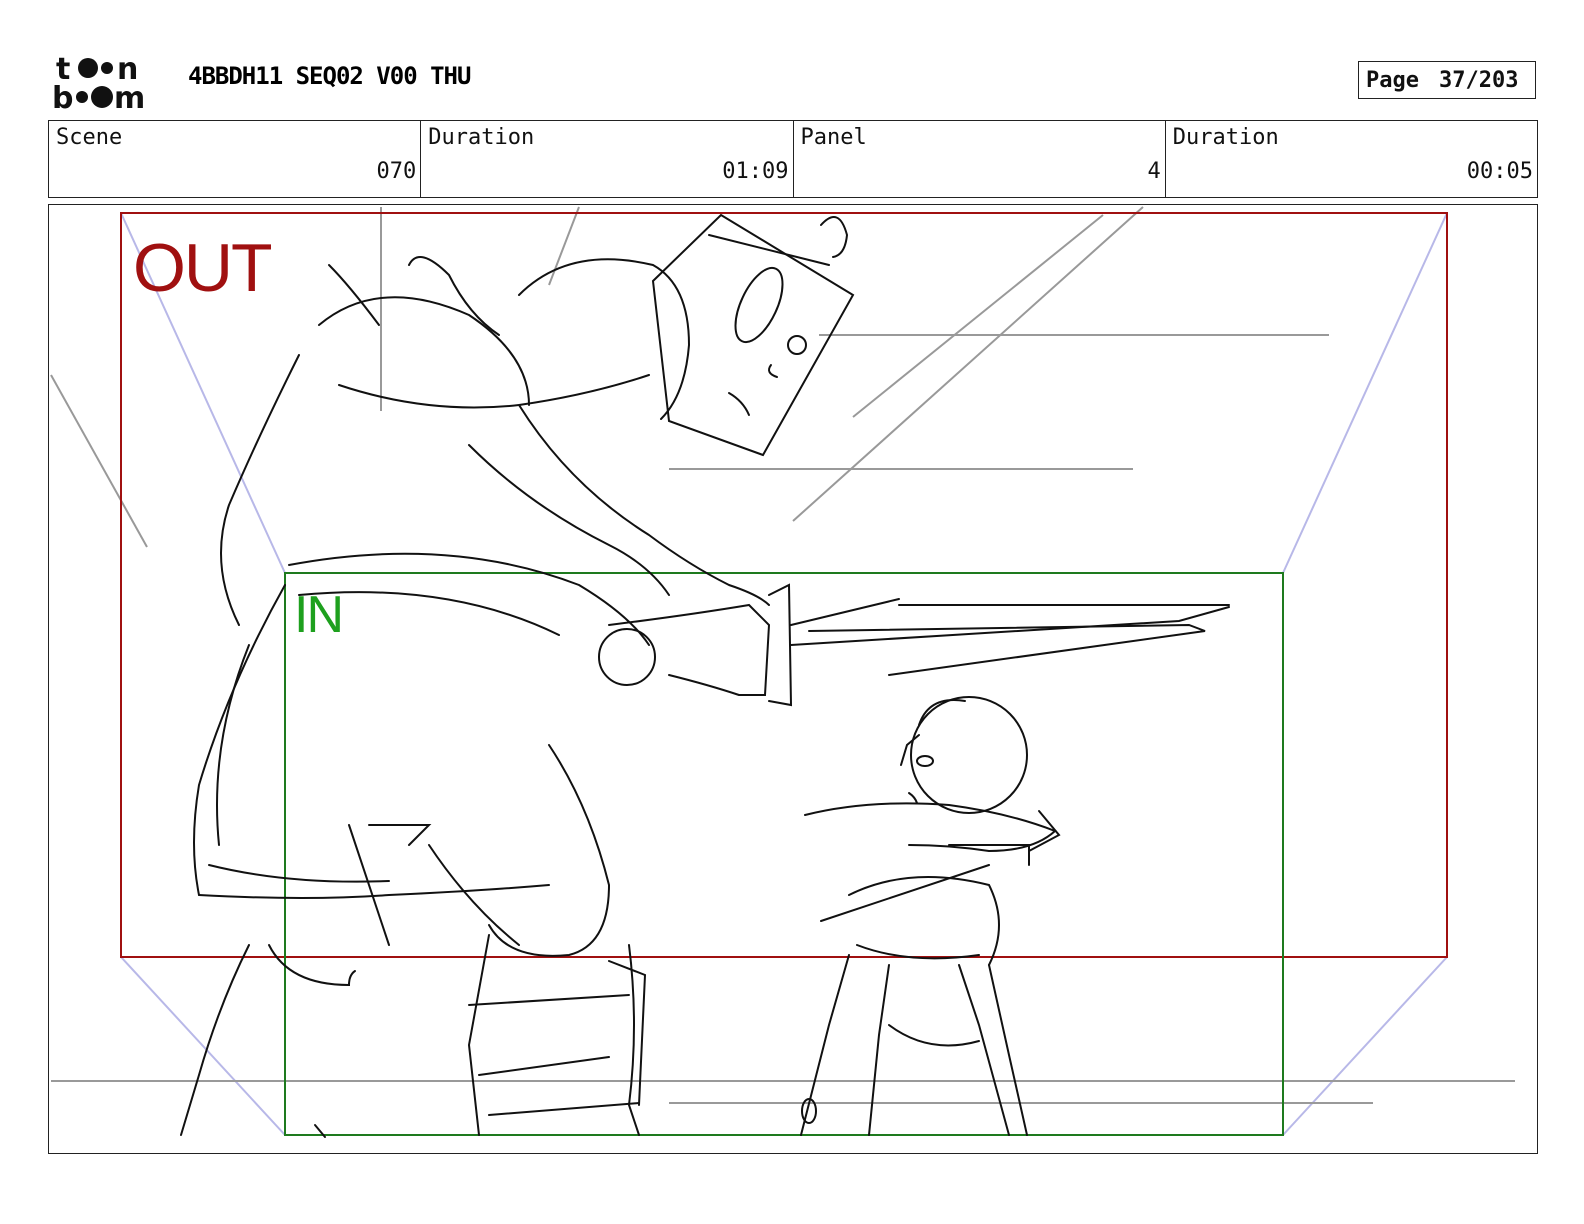  I want to click on scene-duration-cell: Duration 01:09, so click(607, 159).